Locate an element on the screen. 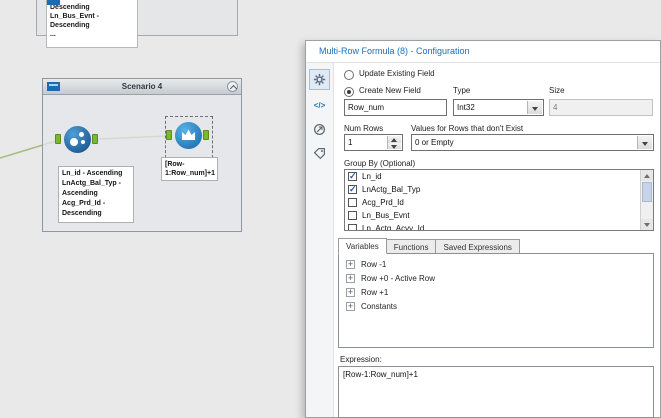  tree-item-label: Row +1 is located at coordinates (375, 292).